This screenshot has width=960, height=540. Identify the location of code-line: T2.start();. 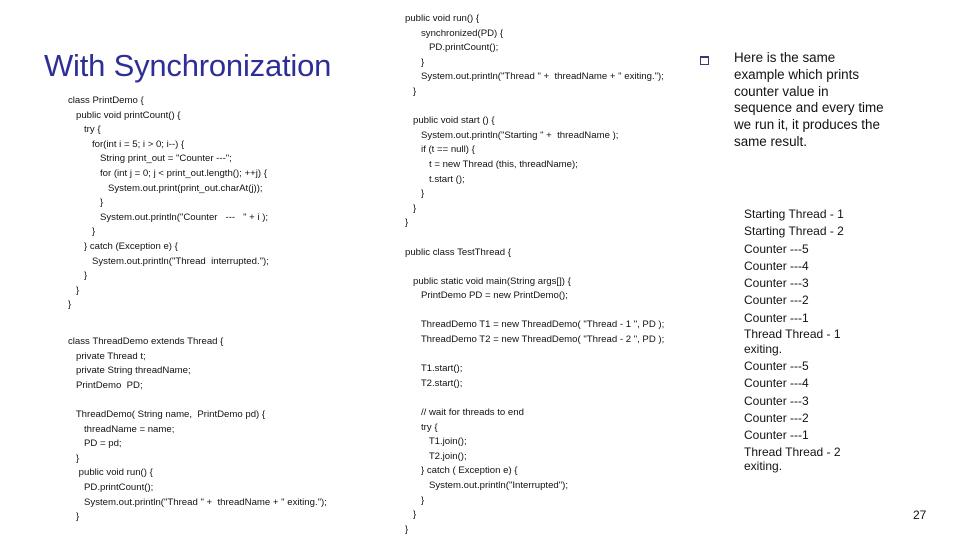
(434, 383).